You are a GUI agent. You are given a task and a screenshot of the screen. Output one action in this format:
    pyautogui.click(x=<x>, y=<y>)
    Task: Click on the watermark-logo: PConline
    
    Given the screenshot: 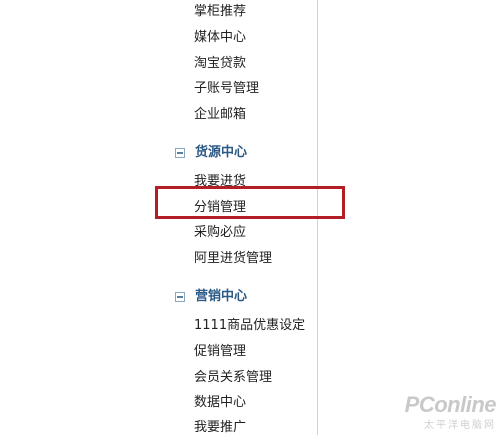 What is the action you would take?
    pyautogui.click(x=450, y=404)
    